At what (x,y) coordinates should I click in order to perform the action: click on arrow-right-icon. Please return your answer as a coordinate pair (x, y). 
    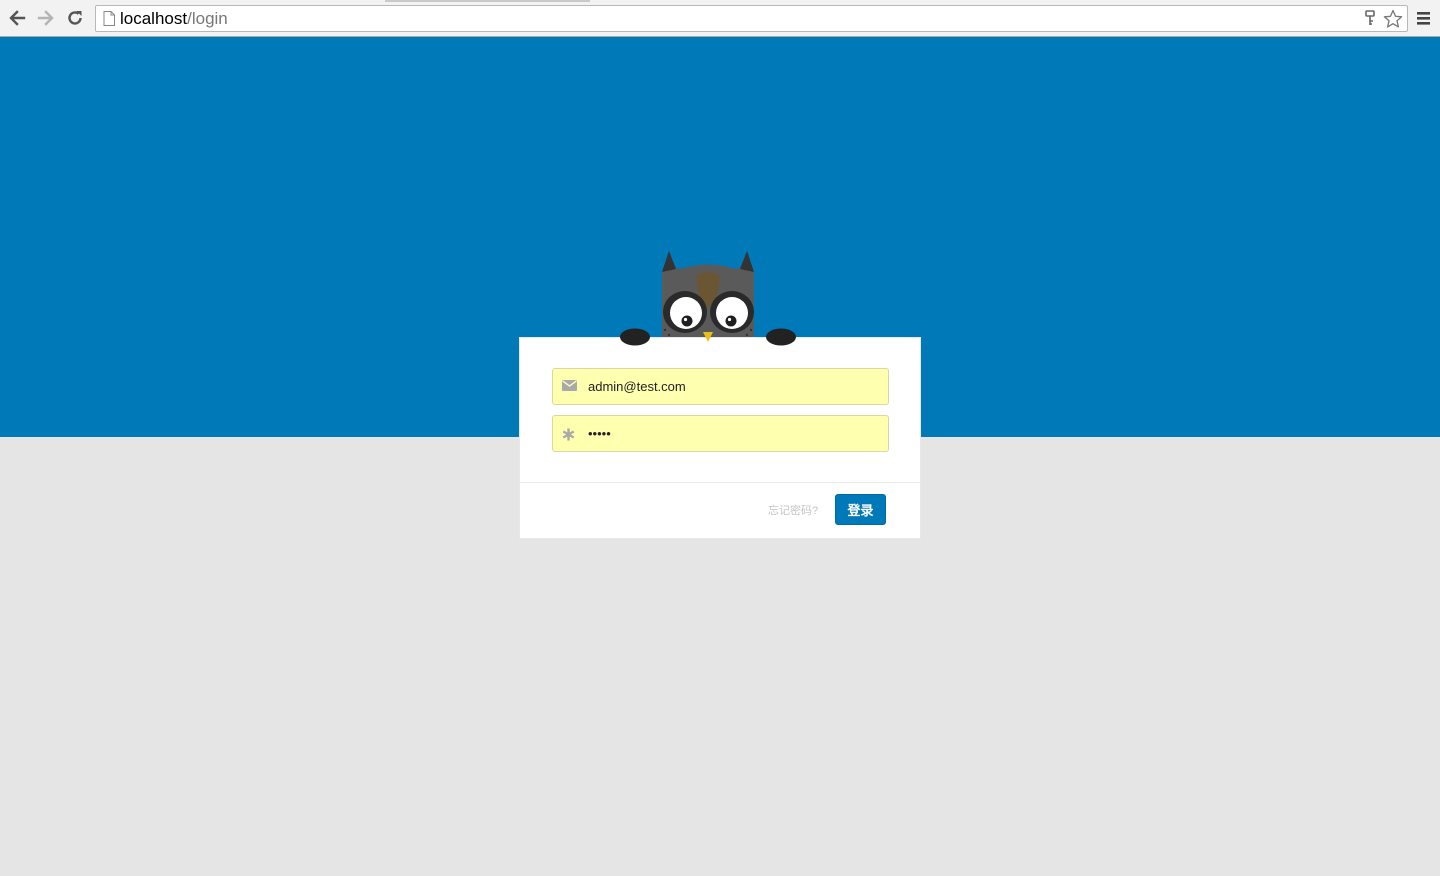
    Looking at the image, I should click on (45, 18).